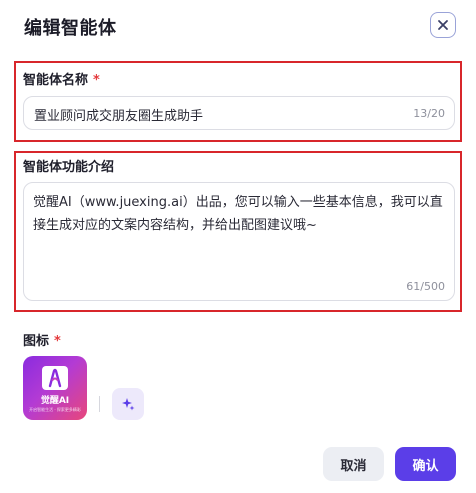 Image resolution: width=476 pixels, height=493 pixels. I want to click on icon-divider, so click(99, 404).